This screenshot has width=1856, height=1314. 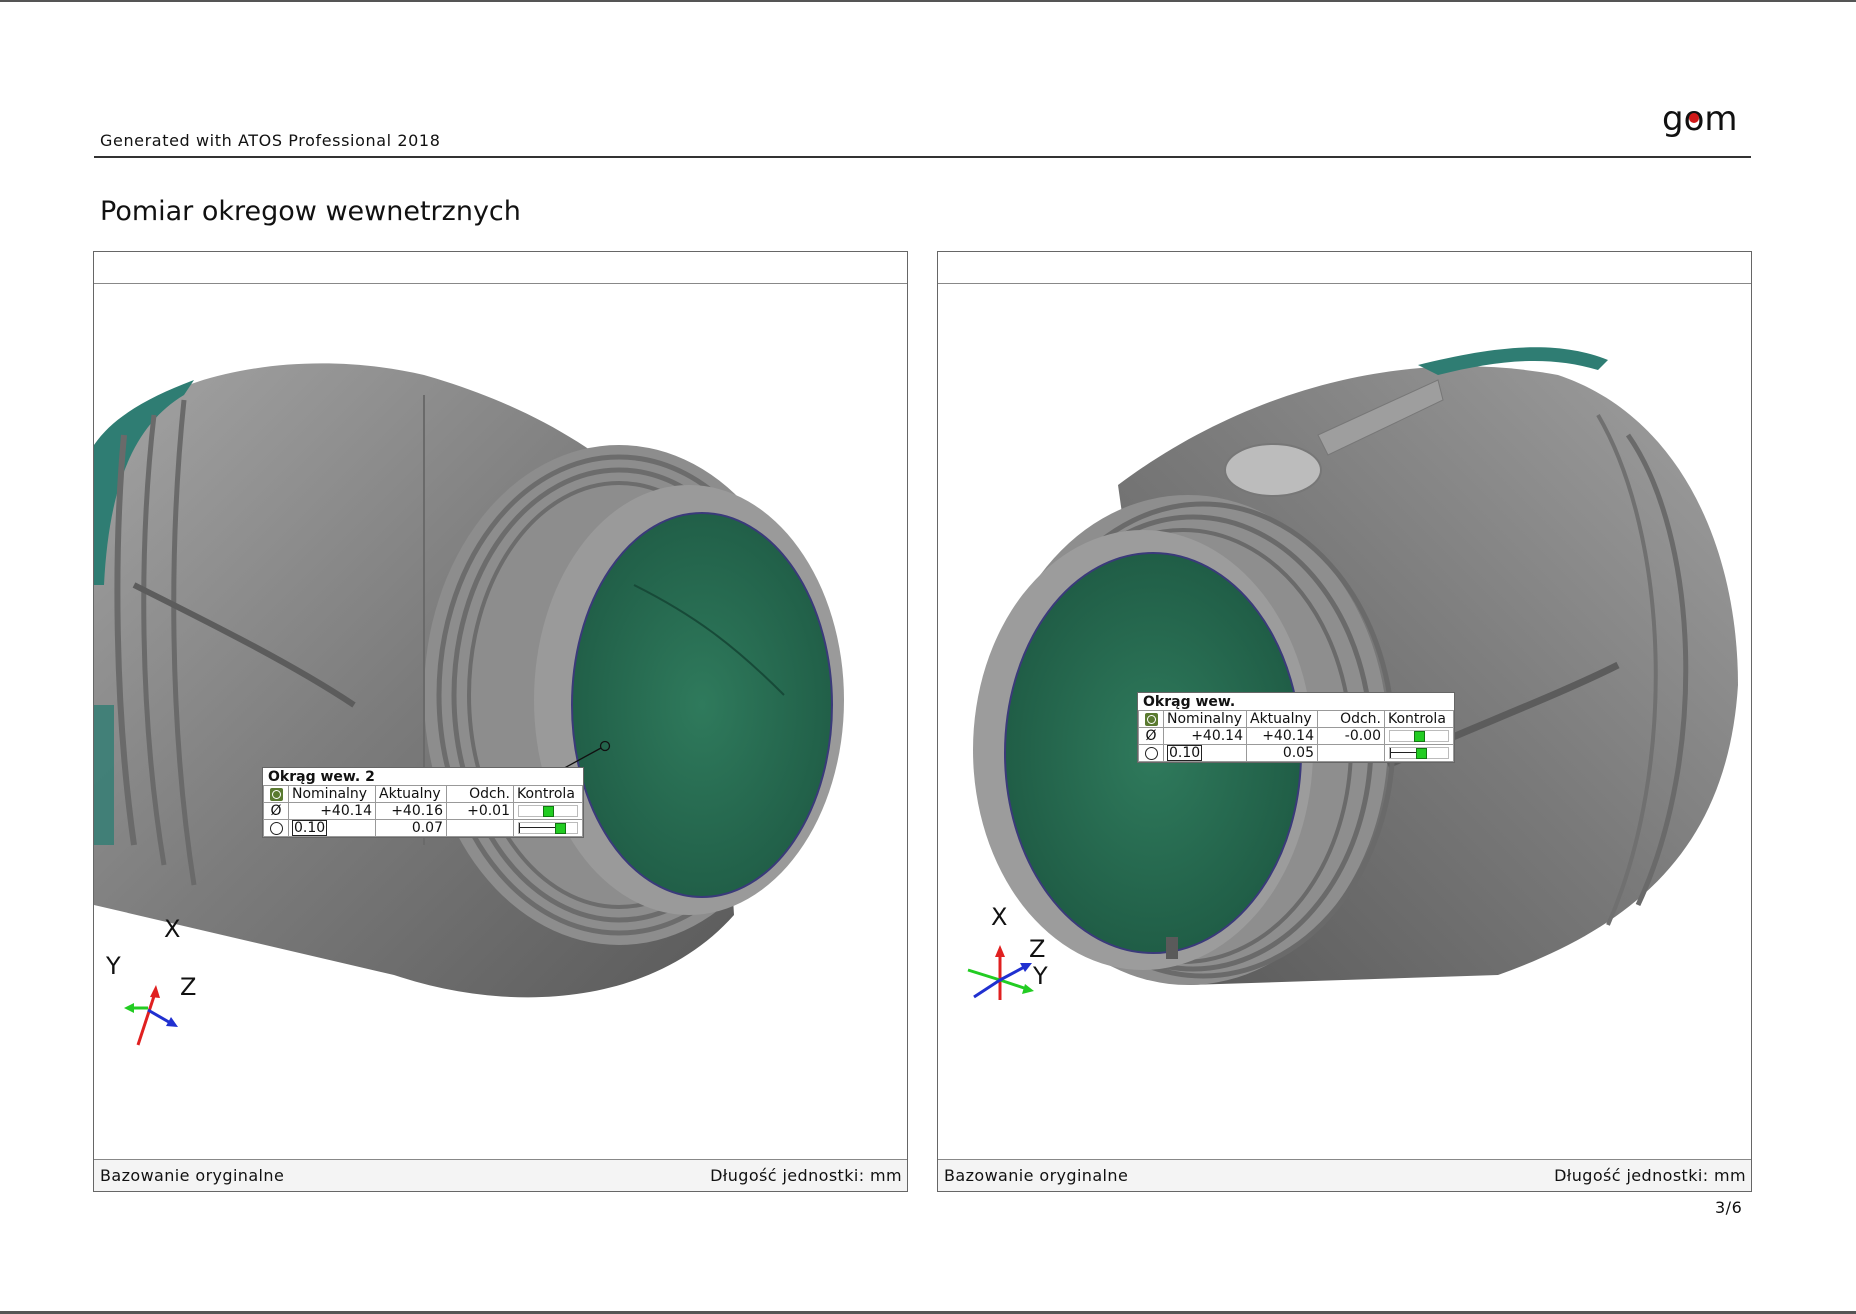 I want to click on generated-with-text: Generated with ATOS Professional 2018, so click(x=270, y=140).